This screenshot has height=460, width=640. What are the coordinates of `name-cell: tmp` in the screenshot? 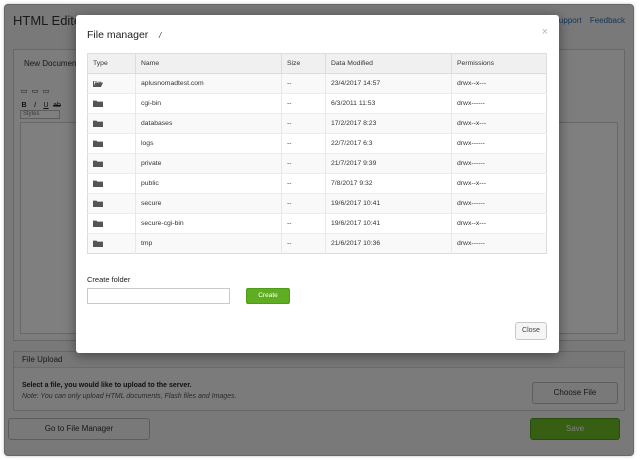 It's located at (208, 243).